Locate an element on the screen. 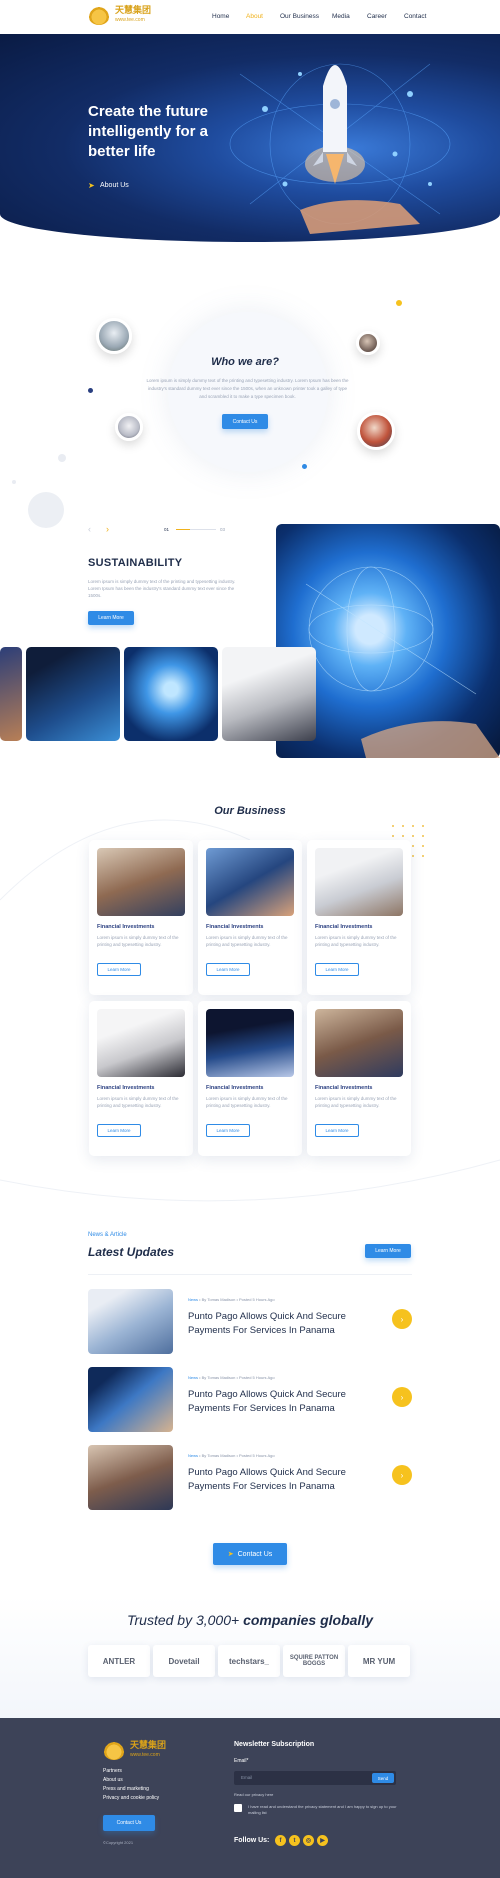 This screenshot has width=500, height=1878. slide-total: 03 is located at coordinates (223, 529).